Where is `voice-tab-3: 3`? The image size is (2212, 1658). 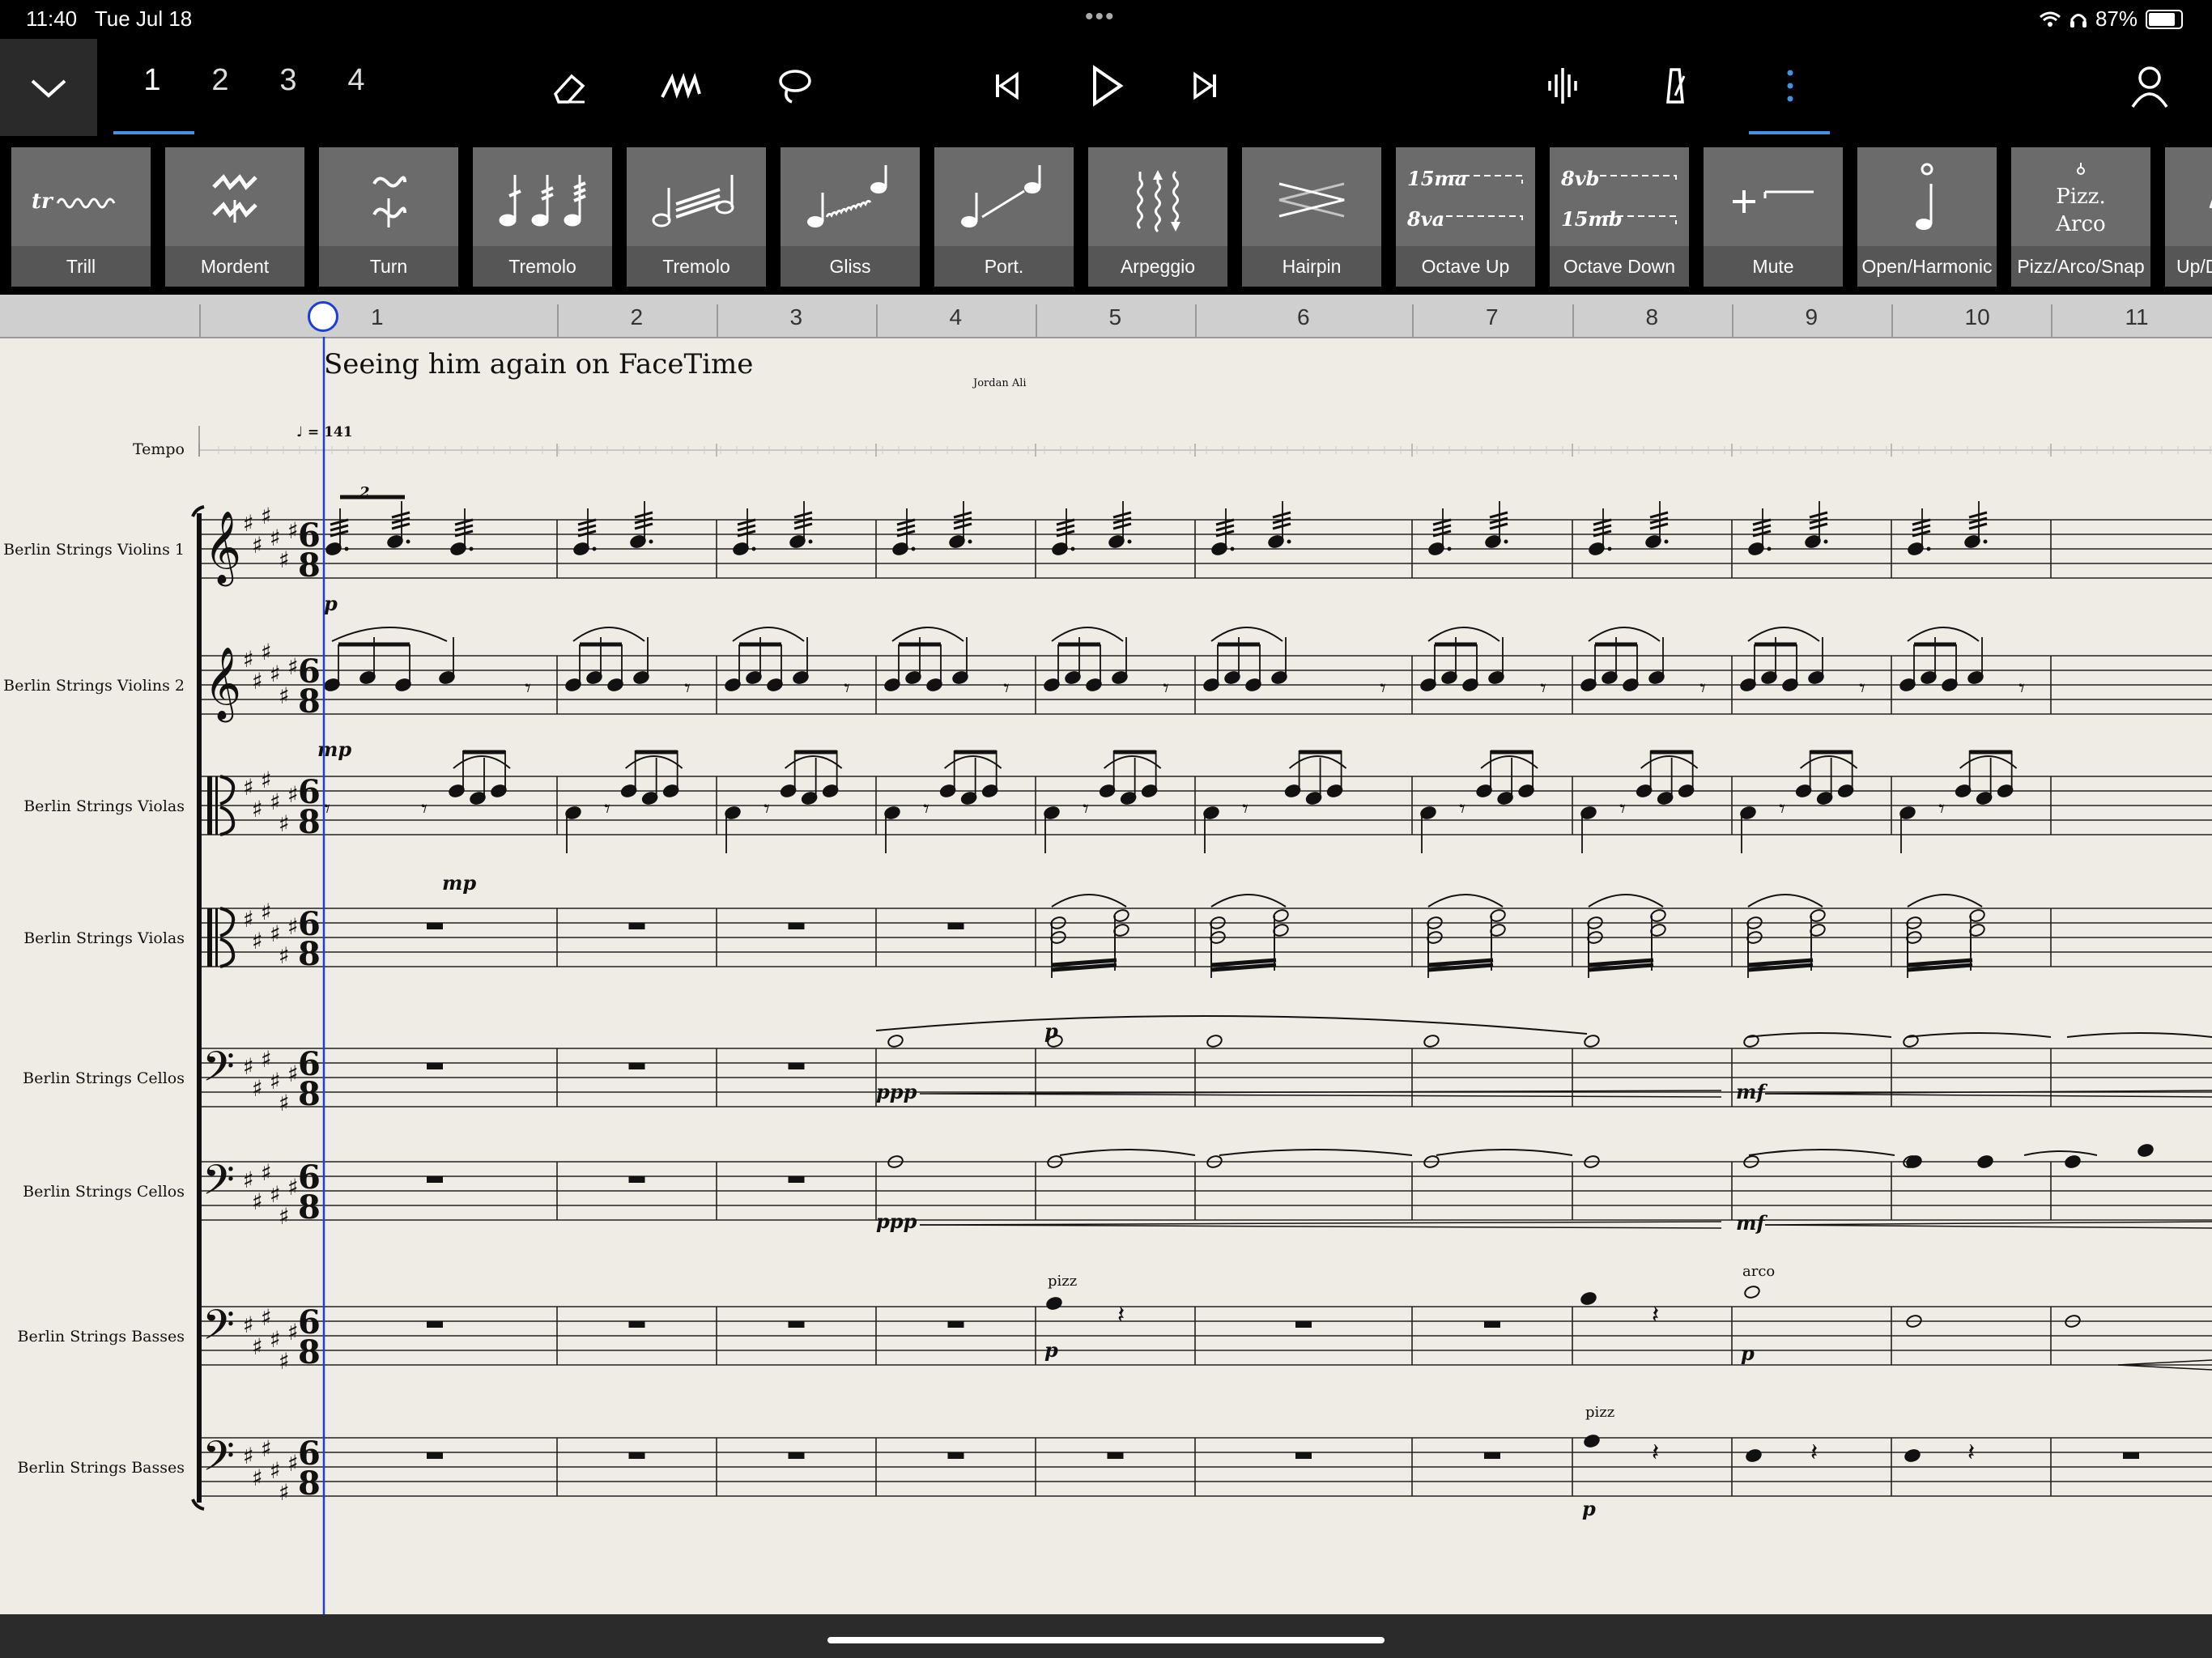 voice-tab-3: 3 is located at coordinates (289, 80).